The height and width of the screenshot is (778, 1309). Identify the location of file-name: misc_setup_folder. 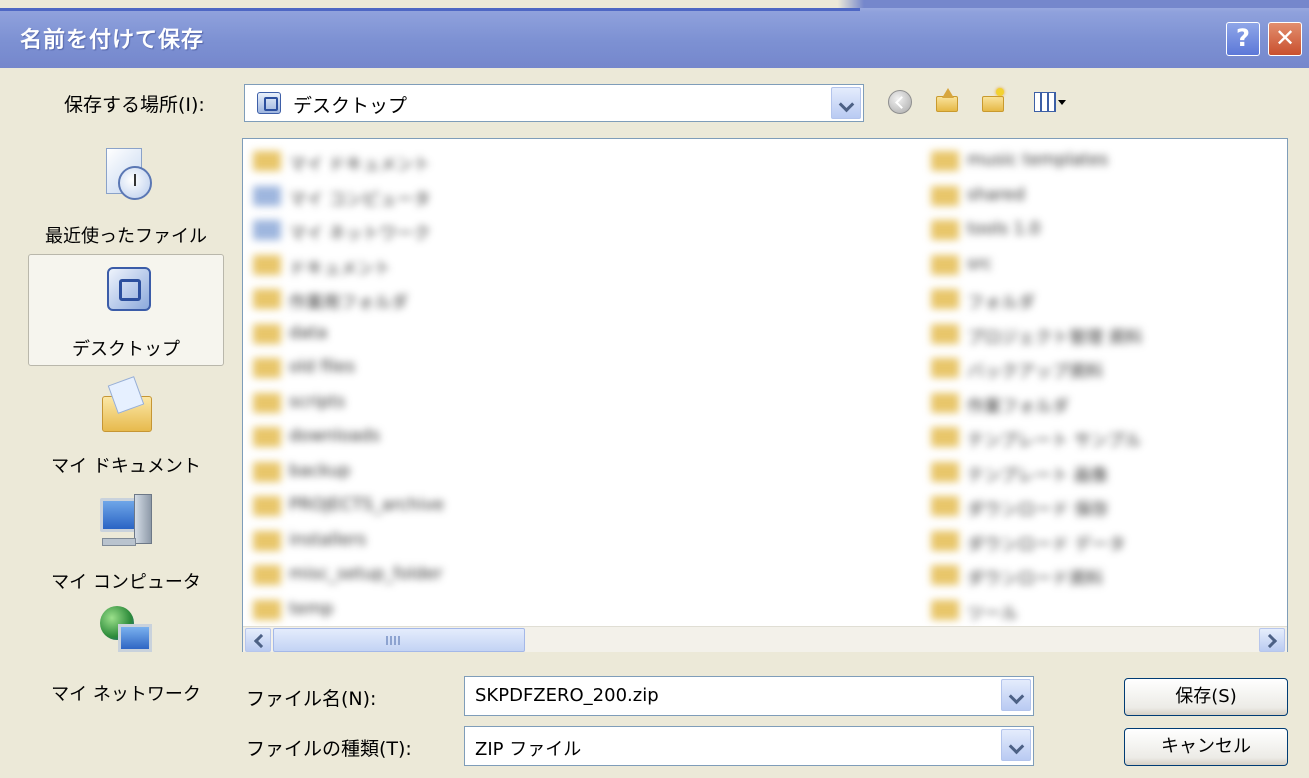
(366, 574).